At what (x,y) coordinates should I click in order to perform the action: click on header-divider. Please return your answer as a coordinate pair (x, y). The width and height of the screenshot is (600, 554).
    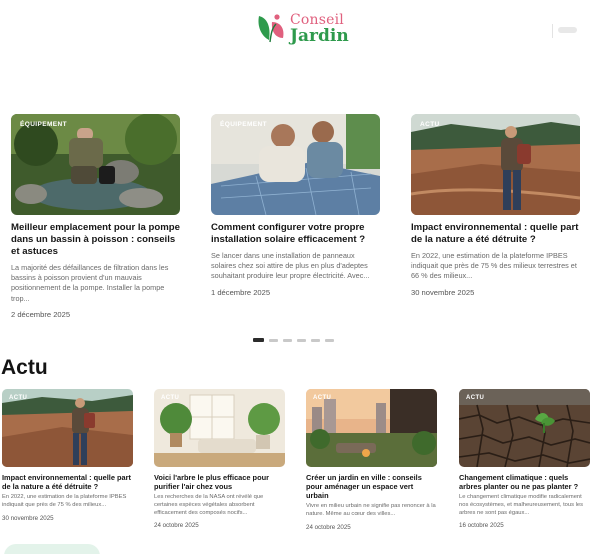
    Looking at the image, I should click on (552, 31).